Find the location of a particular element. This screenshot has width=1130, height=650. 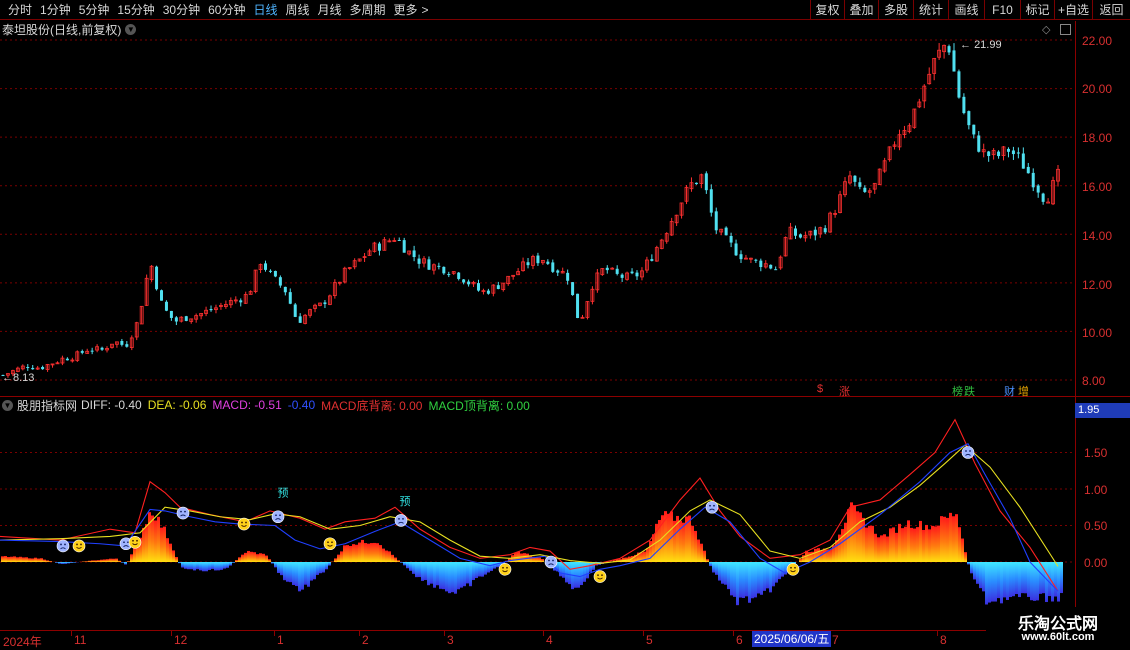

event-mark: 跌 is located at coordinates (969, 391).